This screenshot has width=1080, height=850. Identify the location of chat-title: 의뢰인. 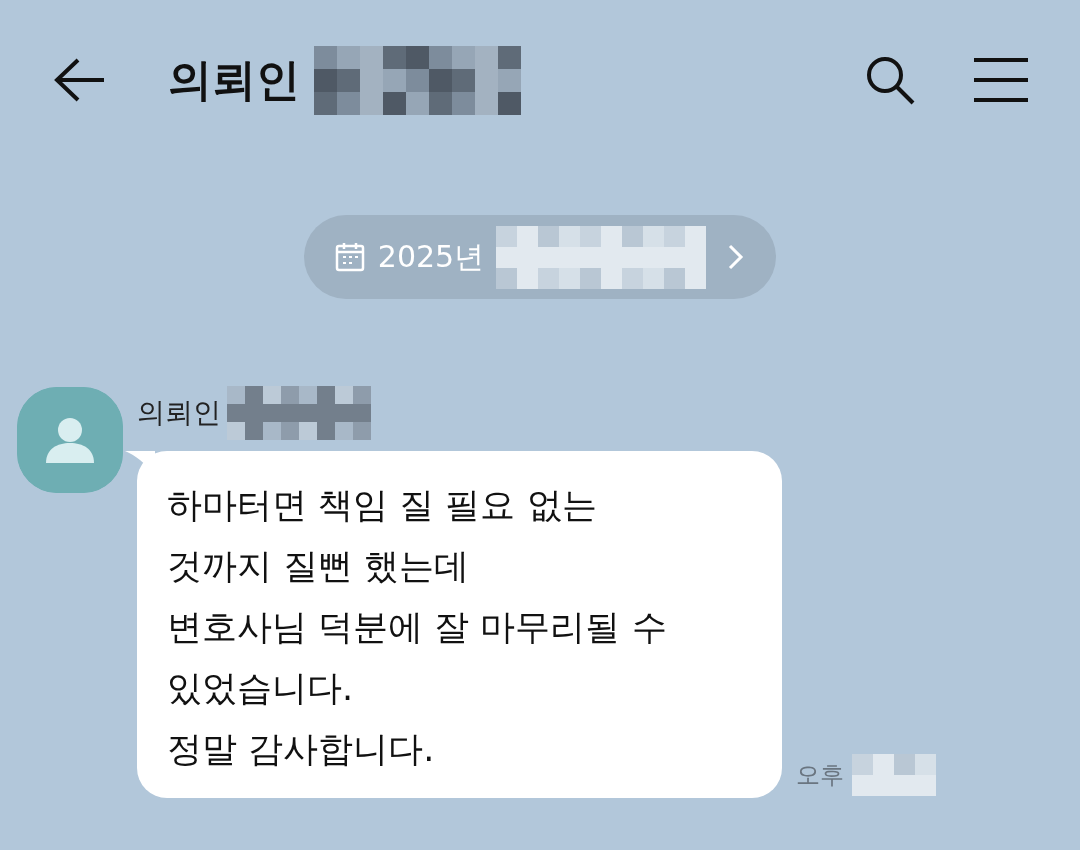
(234, 79).